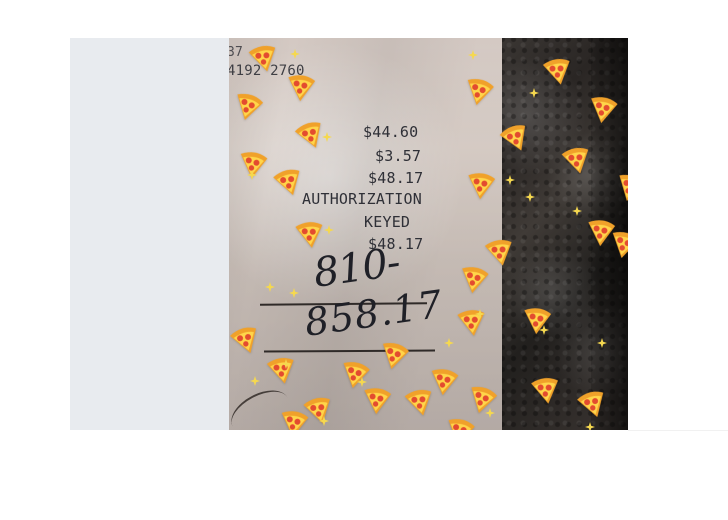 This screenshot has width=728, height=520. I want to click on authorization-label: AUTHORIZATION, so click(362, 199).